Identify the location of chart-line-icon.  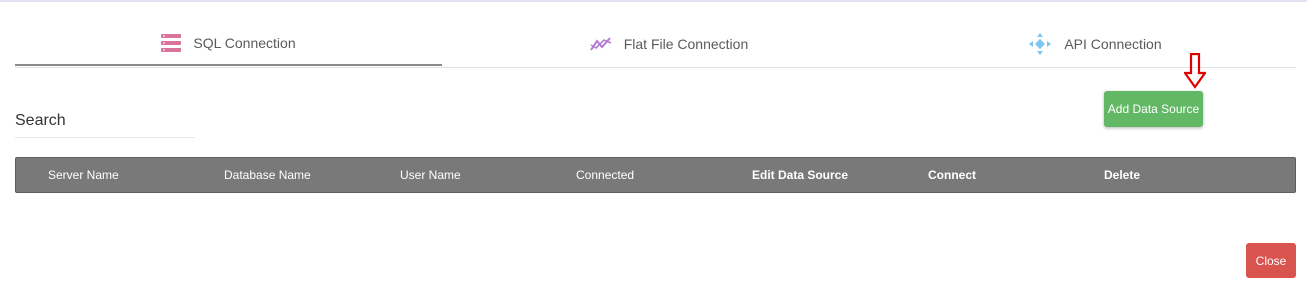
(600, 44).